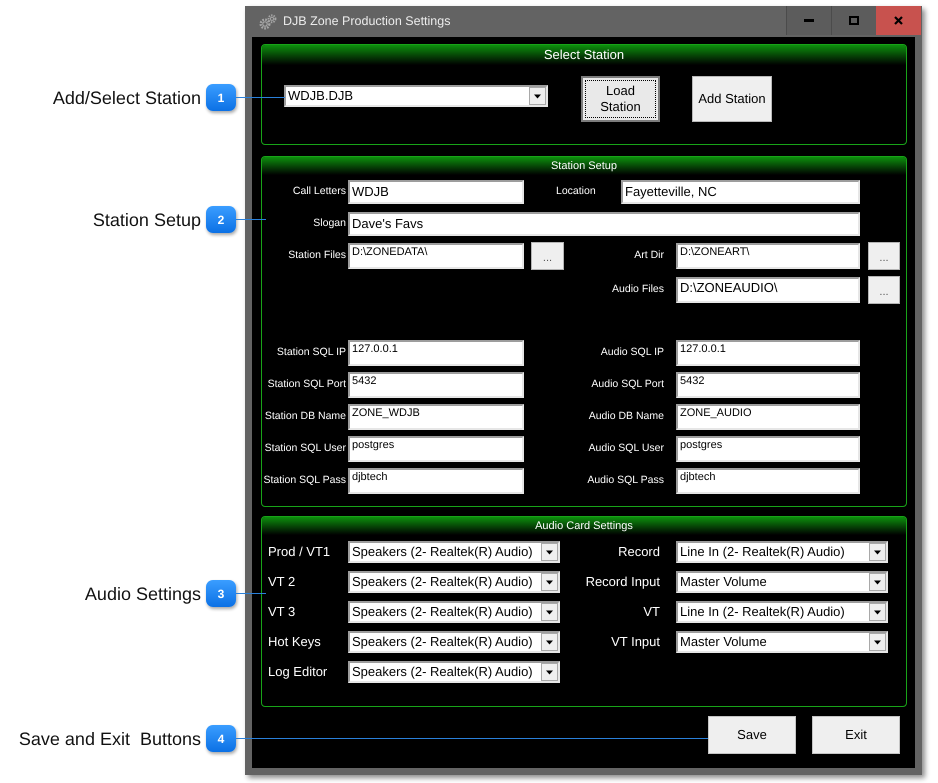 Image resolution: width=938 pixels, height=783 pixels. What do you see at coordinates (109, 739) in the screenshot?
I see `callout-label: Save and Exit Buttons` at bounding box center [109, 739].